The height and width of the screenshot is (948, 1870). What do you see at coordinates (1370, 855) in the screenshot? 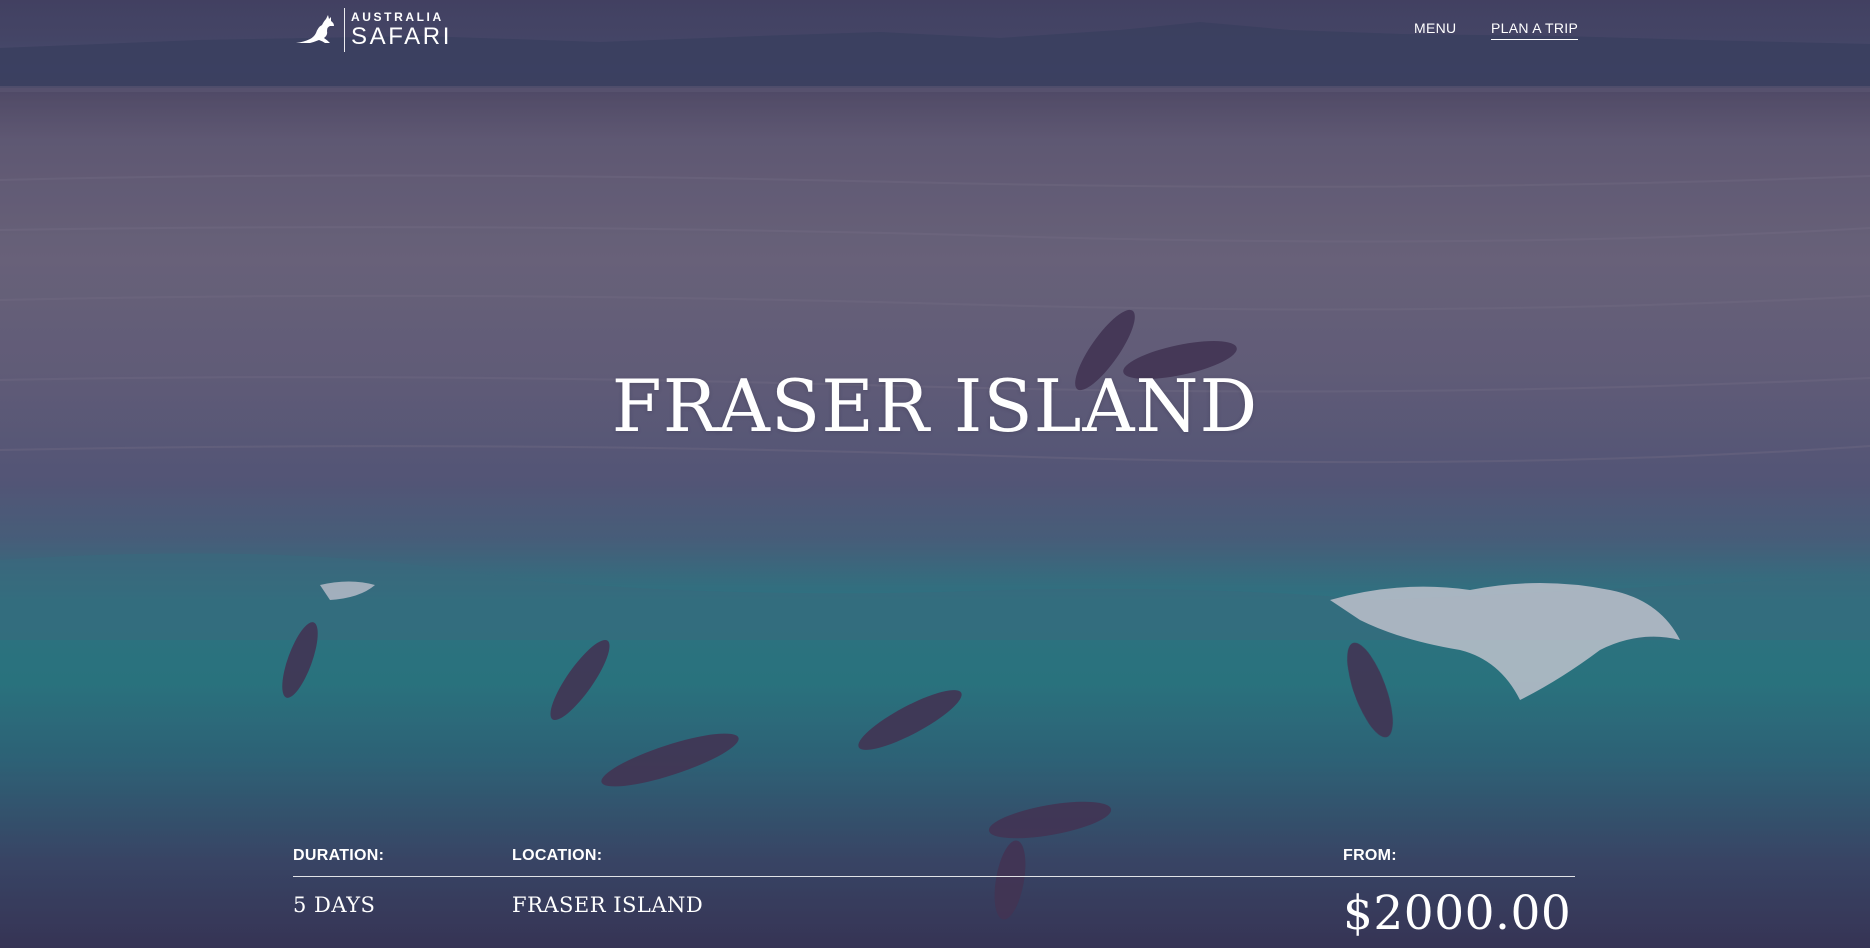
I see `price-label: FROM:` at bounding box center [1370, 855].